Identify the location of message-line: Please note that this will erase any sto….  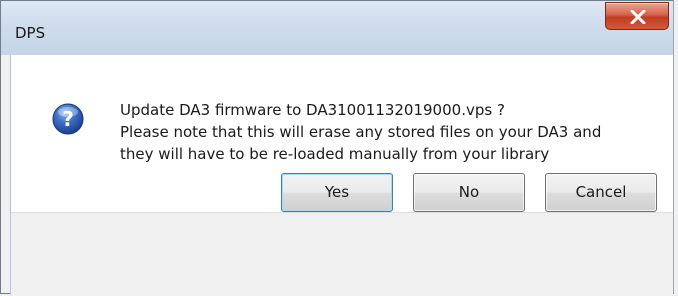
(361, 132).